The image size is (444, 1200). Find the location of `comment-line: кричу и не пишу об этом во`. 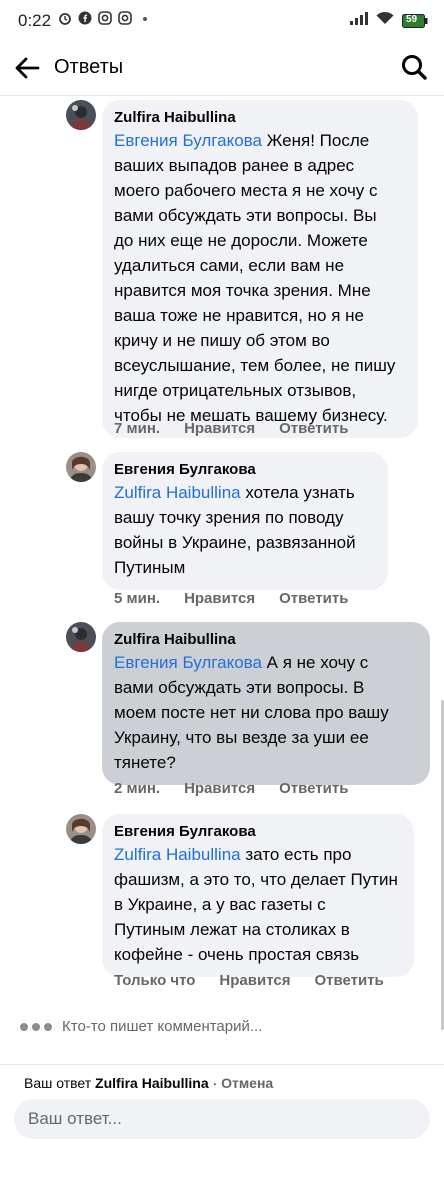

comment-line: кричу и не пишу об этом во is located at coordinates (222, 340).